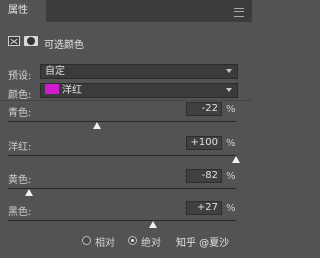 Image resolution: width=320 pixels, height=258 pixels. Describe the element at coordinates (20, 147) in the screenshot. I see `magenta-label: 洋红:` at that location.